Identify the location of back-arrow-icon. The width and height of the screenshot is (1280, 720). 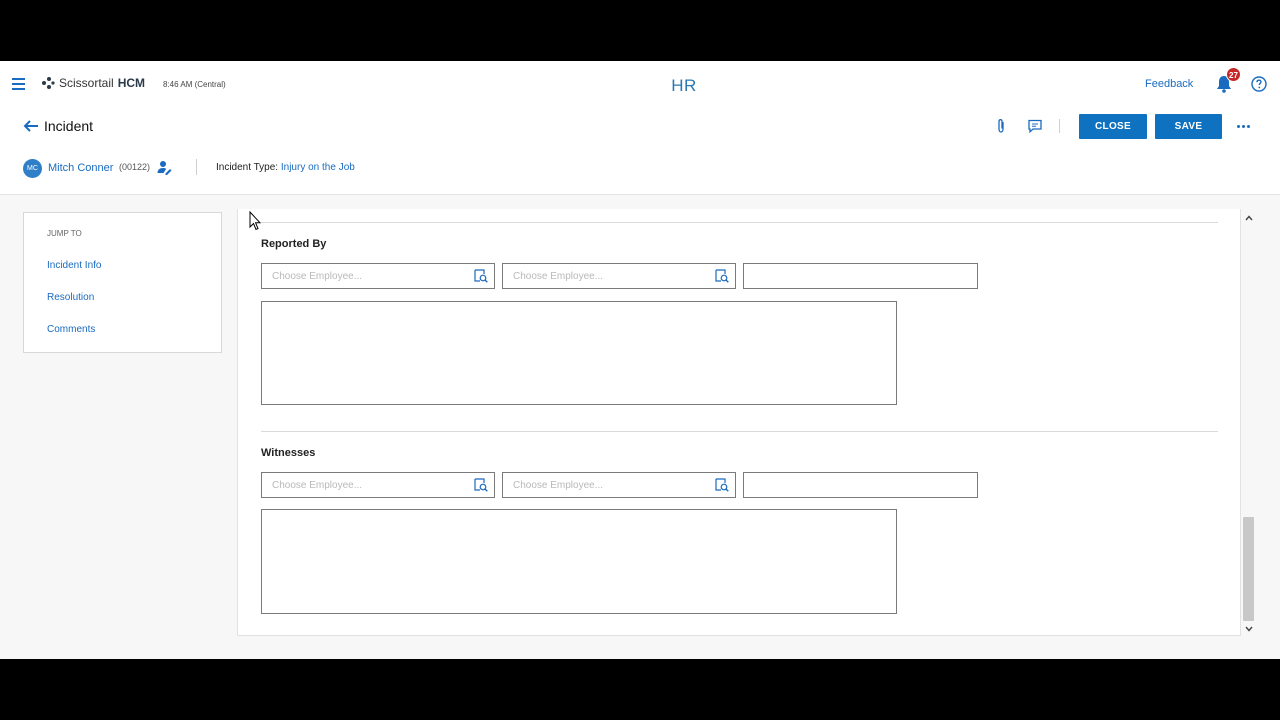
(31, 126).